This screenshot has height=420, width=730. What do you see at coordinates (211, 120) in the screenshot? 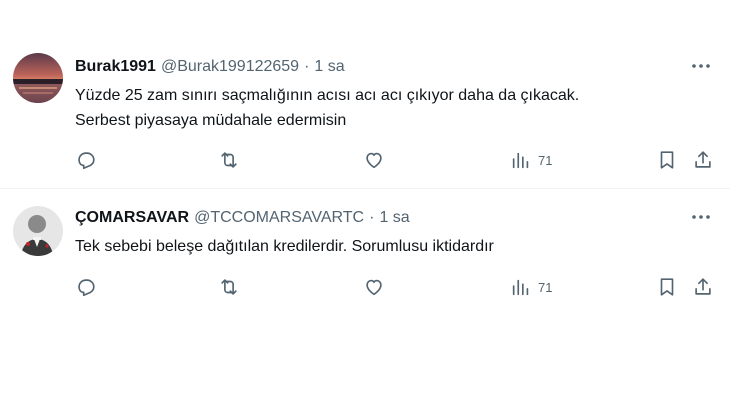
I see `tweet-text-line: Serbest piyasaya müdahale edermisin` at bounding box center [211, 120].